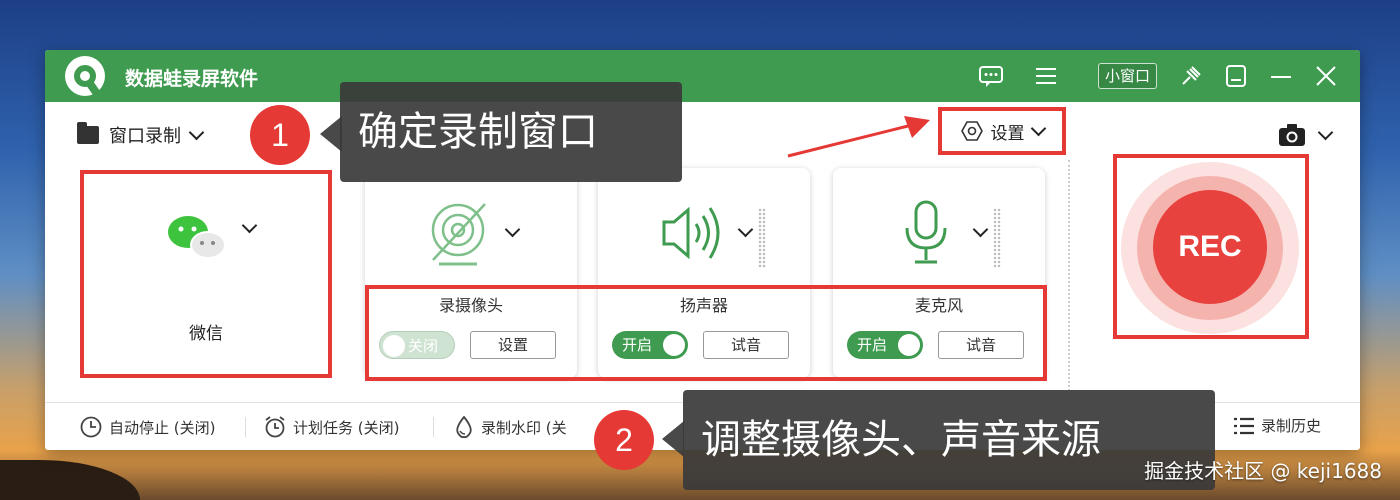 Image resolution: width=1400 pixels, height=500 pixels. What do you see at coordinates (1244, 425) in the screenshot?
I see `list-icon` at bounding box center [1244, 425].